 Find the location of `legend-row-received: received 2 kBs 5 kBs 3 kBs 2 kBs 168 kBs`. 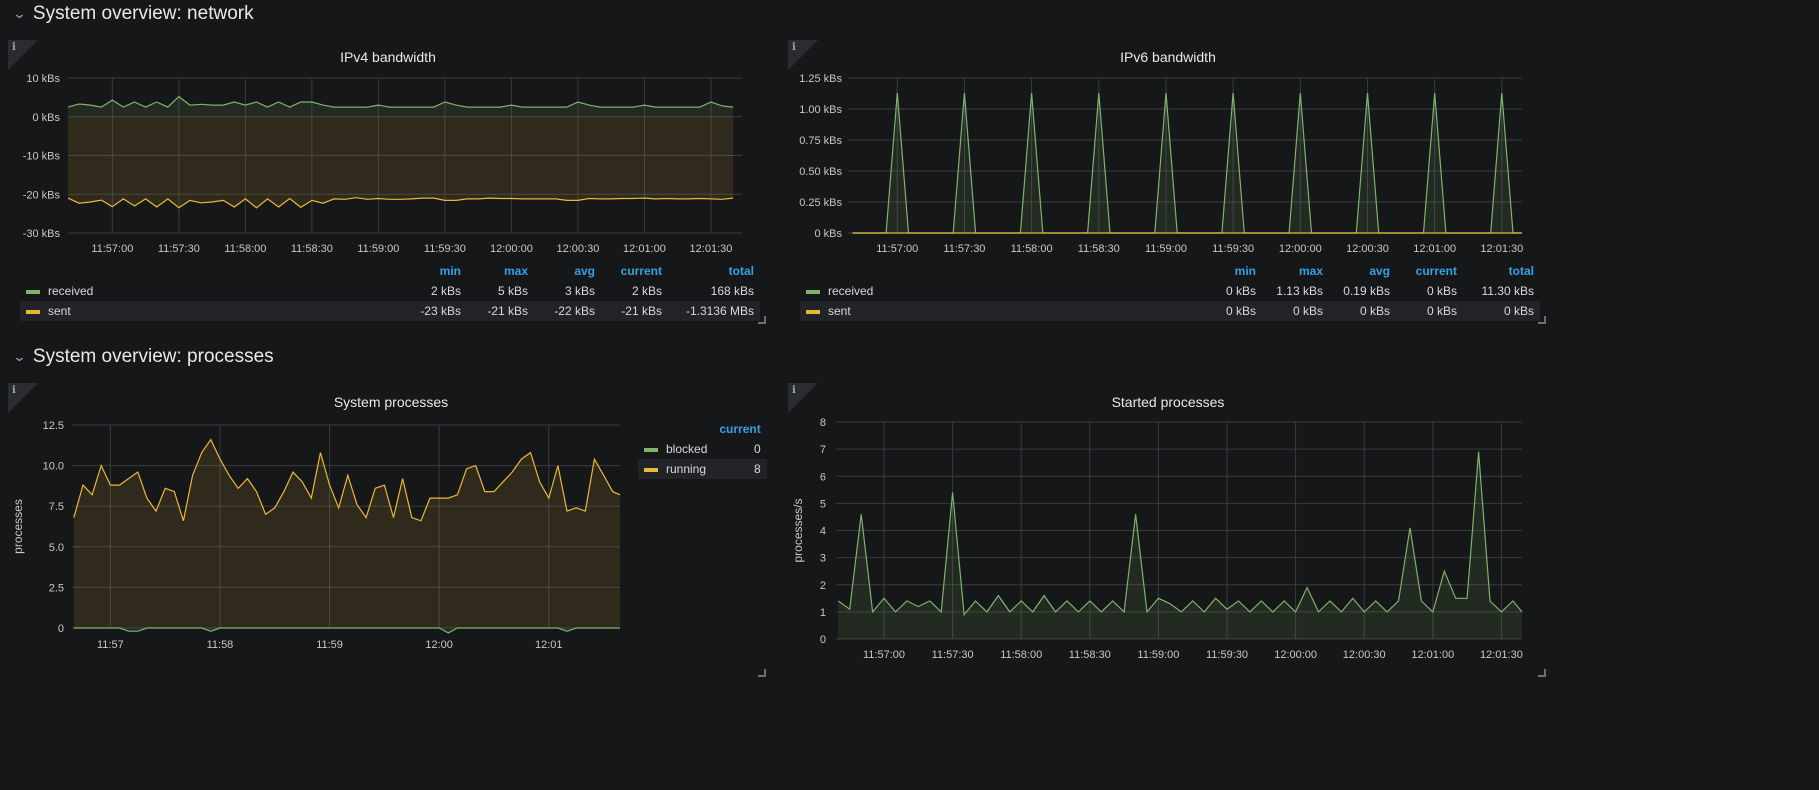

legend-row-received: received 2 kBs 5 kBs 3 kBs 2 kBs 168 kBs is located at coordinates (390, 291).